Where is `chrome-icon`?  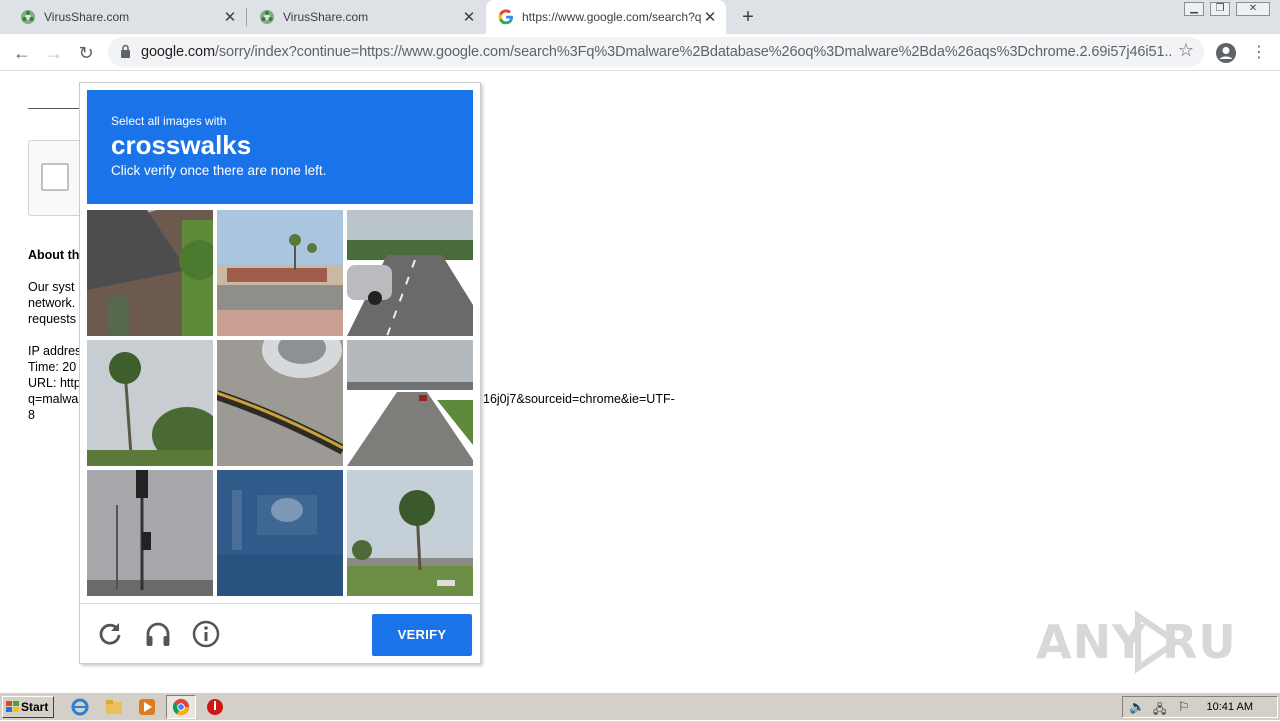
chrome-icon is located at coordinates (181, 707).